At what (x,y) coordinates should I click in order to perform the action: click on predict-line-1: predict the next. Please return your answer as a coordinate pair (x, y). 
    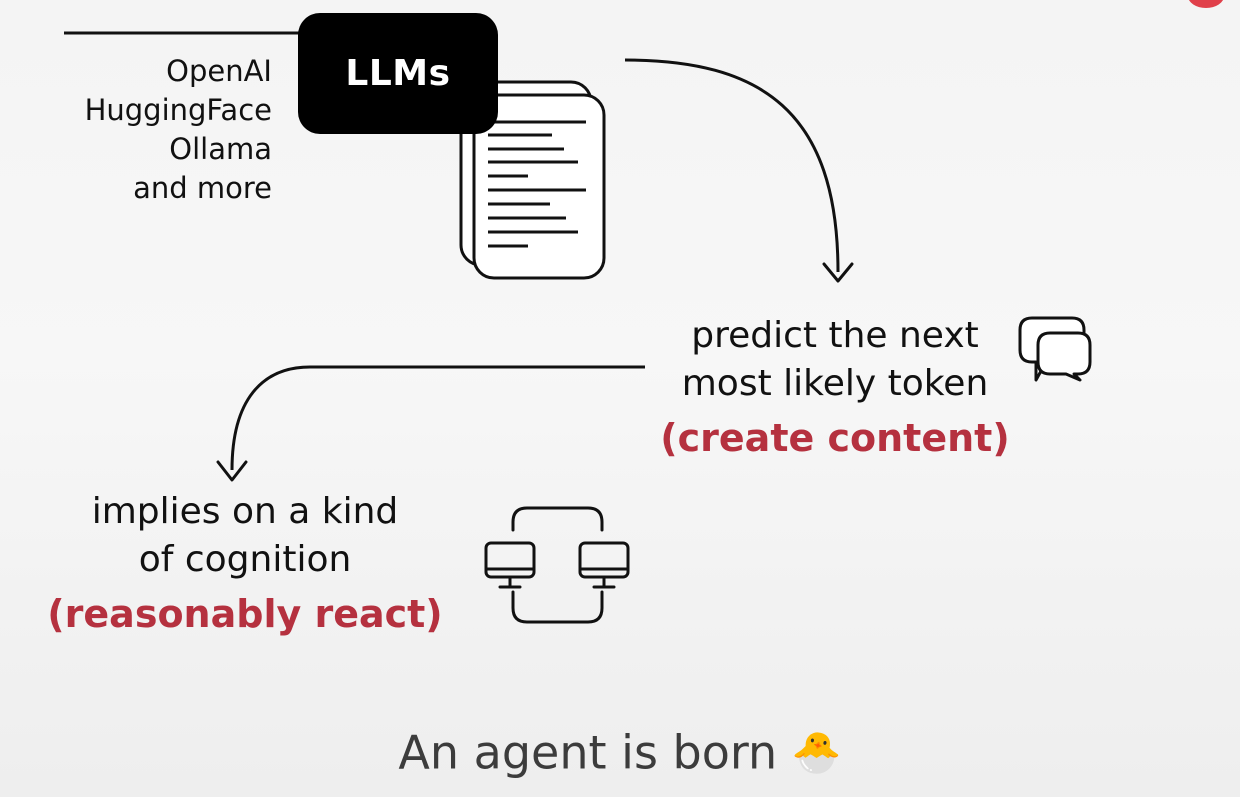
    Looking at the image, I should click on (835, 335).